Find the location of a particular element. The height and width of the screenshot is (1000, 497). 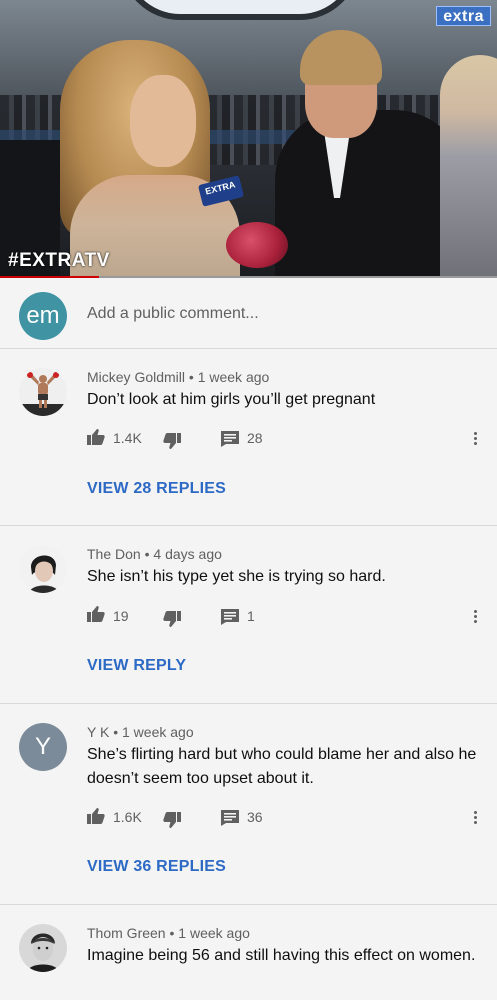

comment-author-line: Thom Green • 1 week ago is located at coordinates (168, 933).